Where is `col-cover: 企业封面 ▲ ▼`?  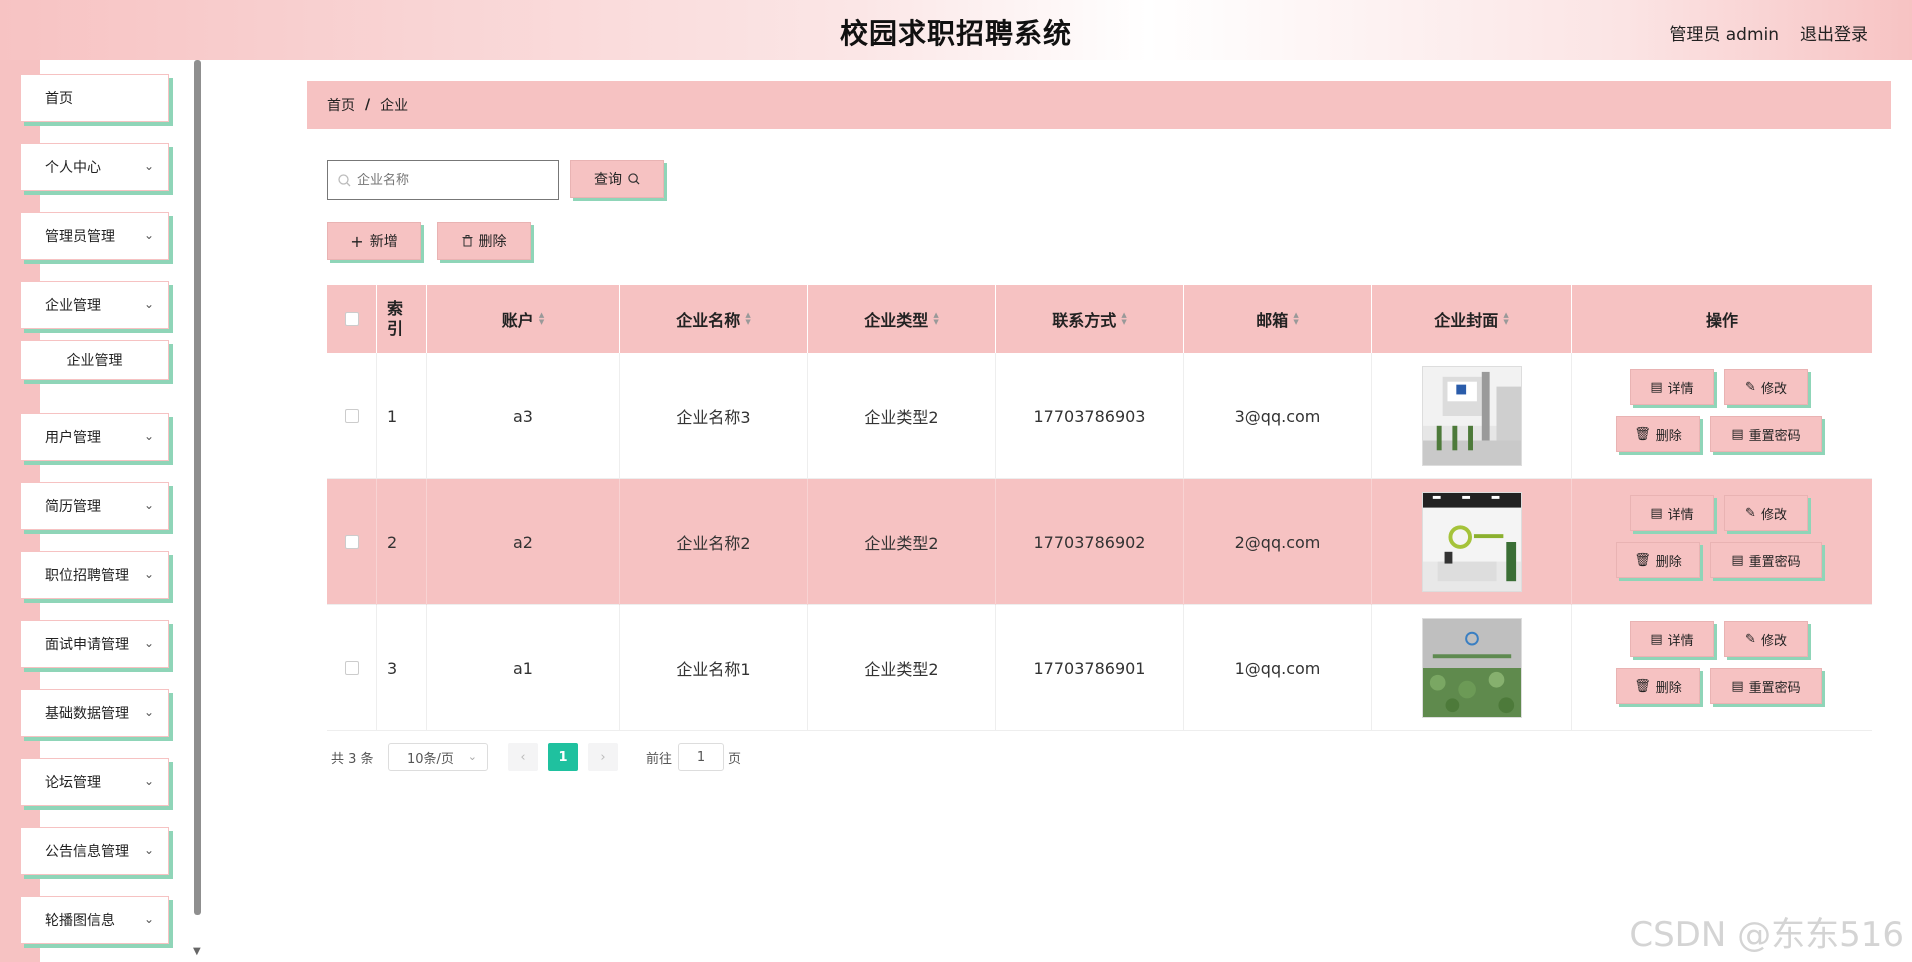
col-cover: 企业封面 ▲ ▼ is located at coordinates (1472, 319).